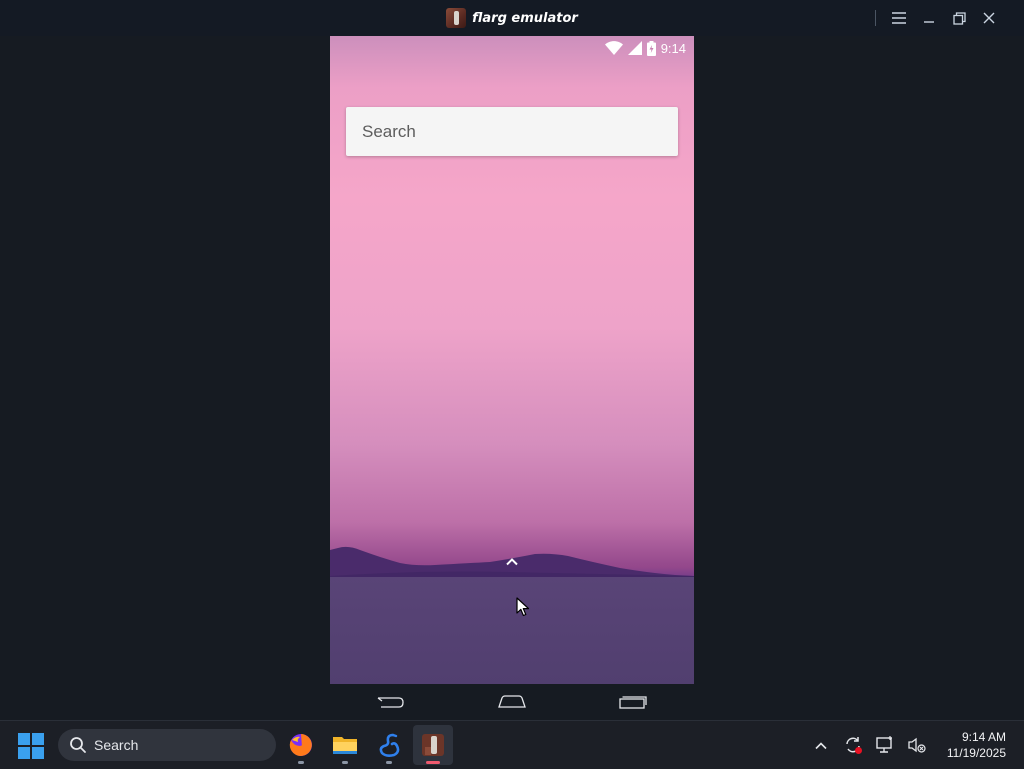 The width and height of the screenshot is (1024, 769). Describe the element at coordinates (167, 745) in the screenshot. I see `taskbar-search-box: Search` at that location.